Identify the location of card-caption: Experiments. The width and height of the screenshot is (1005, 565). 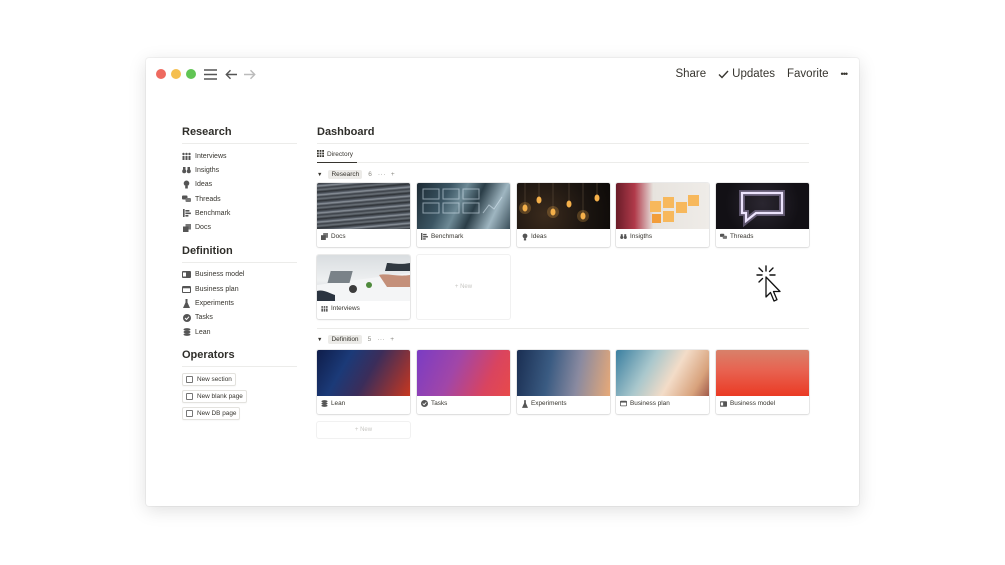
(544, 403).